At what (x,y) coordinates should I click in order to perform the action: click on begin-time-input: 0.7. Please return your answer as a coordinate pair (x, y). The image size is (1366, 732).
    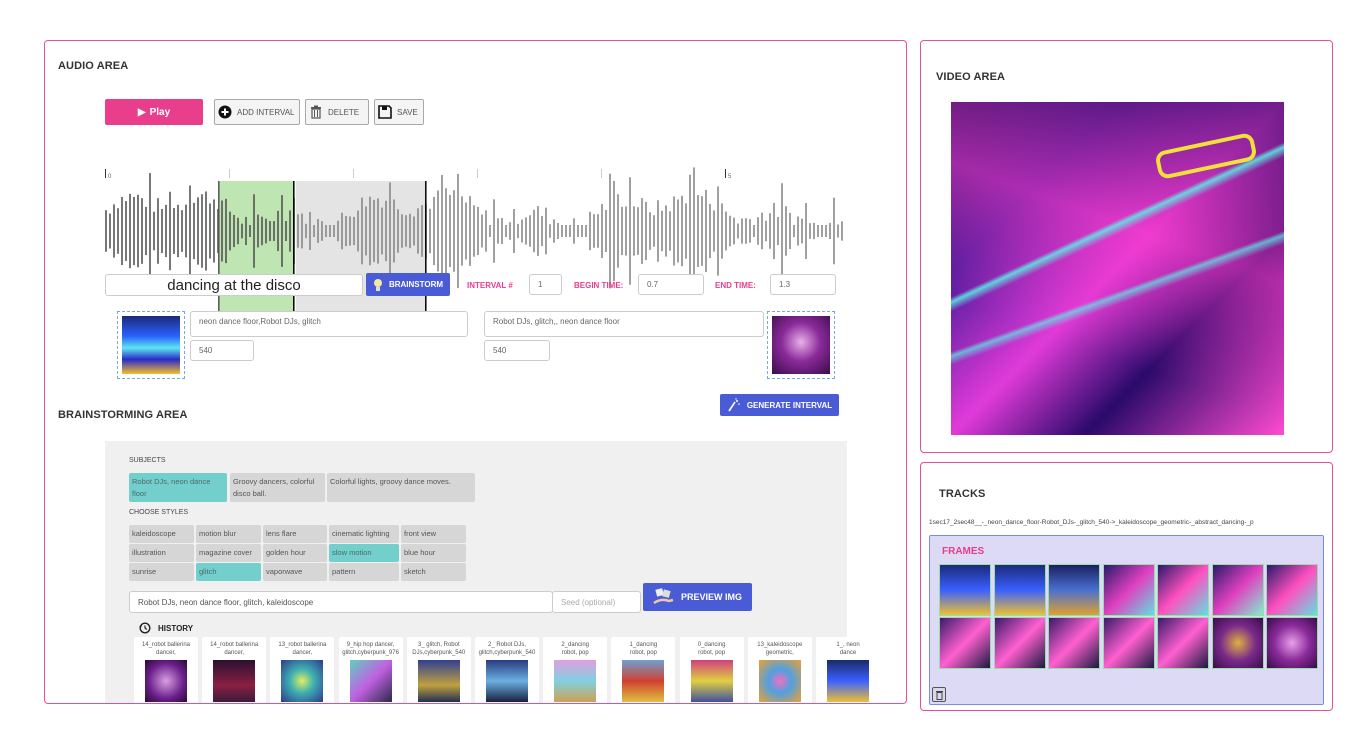
    Looking at the image, I should click on (671, 284).